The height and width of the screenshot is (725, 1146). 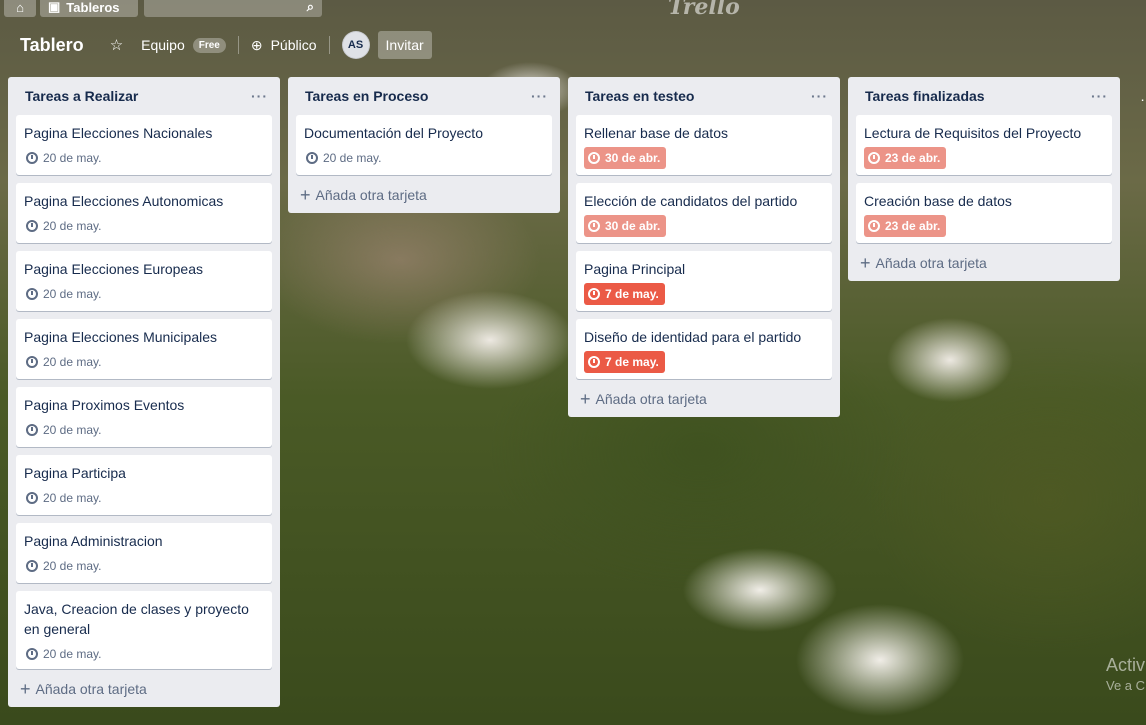 What do you see at coordinates (366, 96) in the screenshot?
I see `list-title: Tareas en Proceso` at bounding box center [366, 96].